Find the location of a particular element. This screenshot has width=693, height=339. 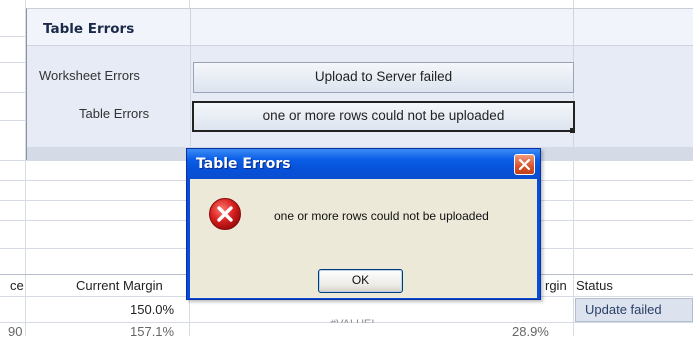

table-errors-label: Table Errors is located at coordinates (114, 113).